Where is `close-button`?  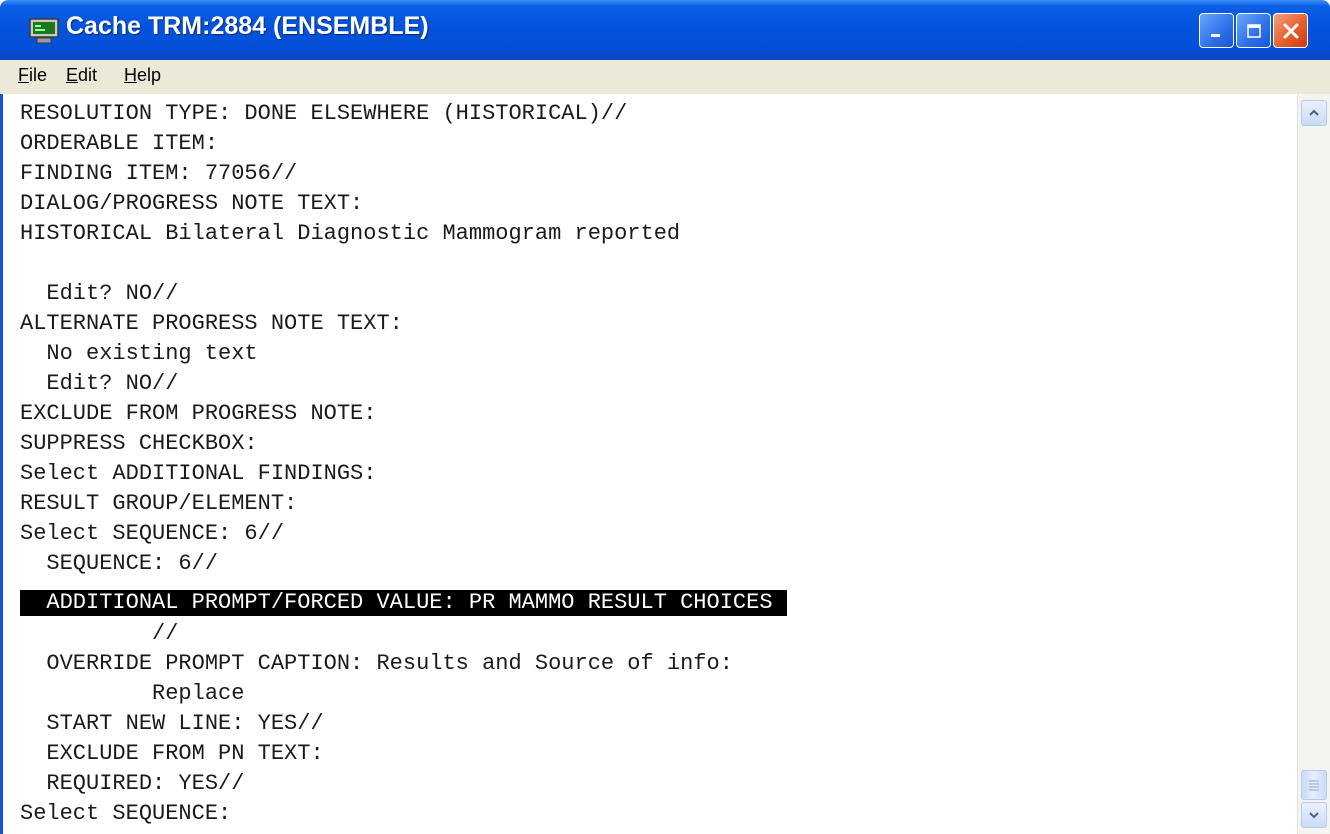
close-button is located at coordinates (1290, 30).